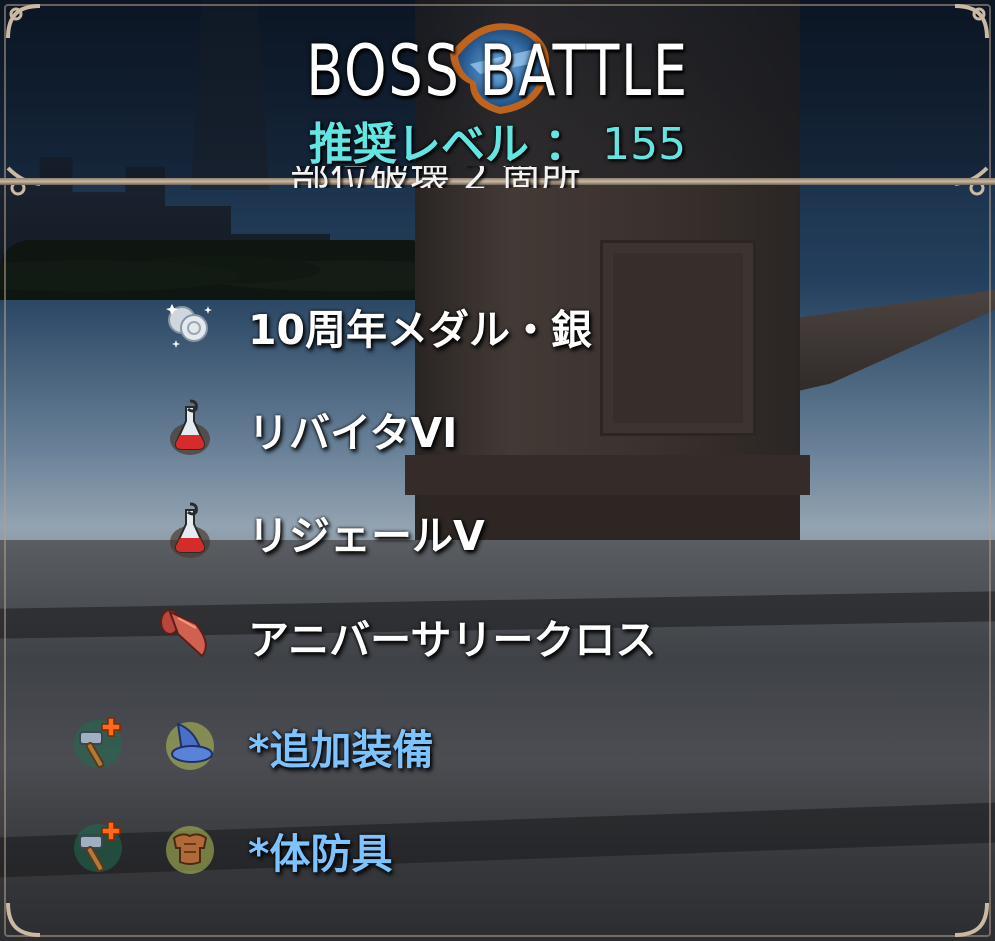 This screenshot has height=941, width=995. I want to click on reward-label: *追加装備, so click(341, 750).